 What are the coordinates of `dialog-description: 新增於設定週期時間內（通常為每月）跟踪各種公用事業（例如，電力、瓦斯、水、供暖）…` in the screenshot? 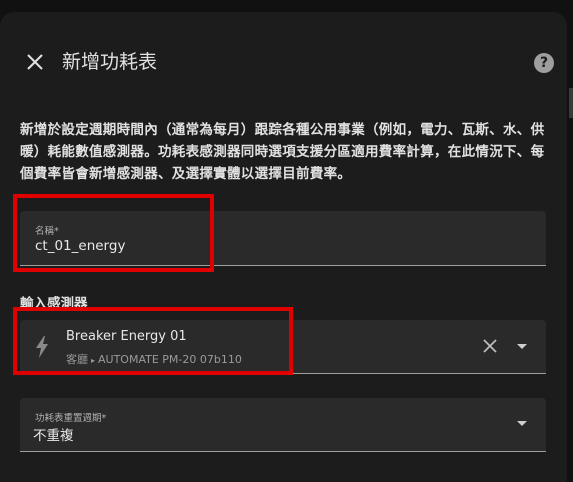 It's located at (282, 152).